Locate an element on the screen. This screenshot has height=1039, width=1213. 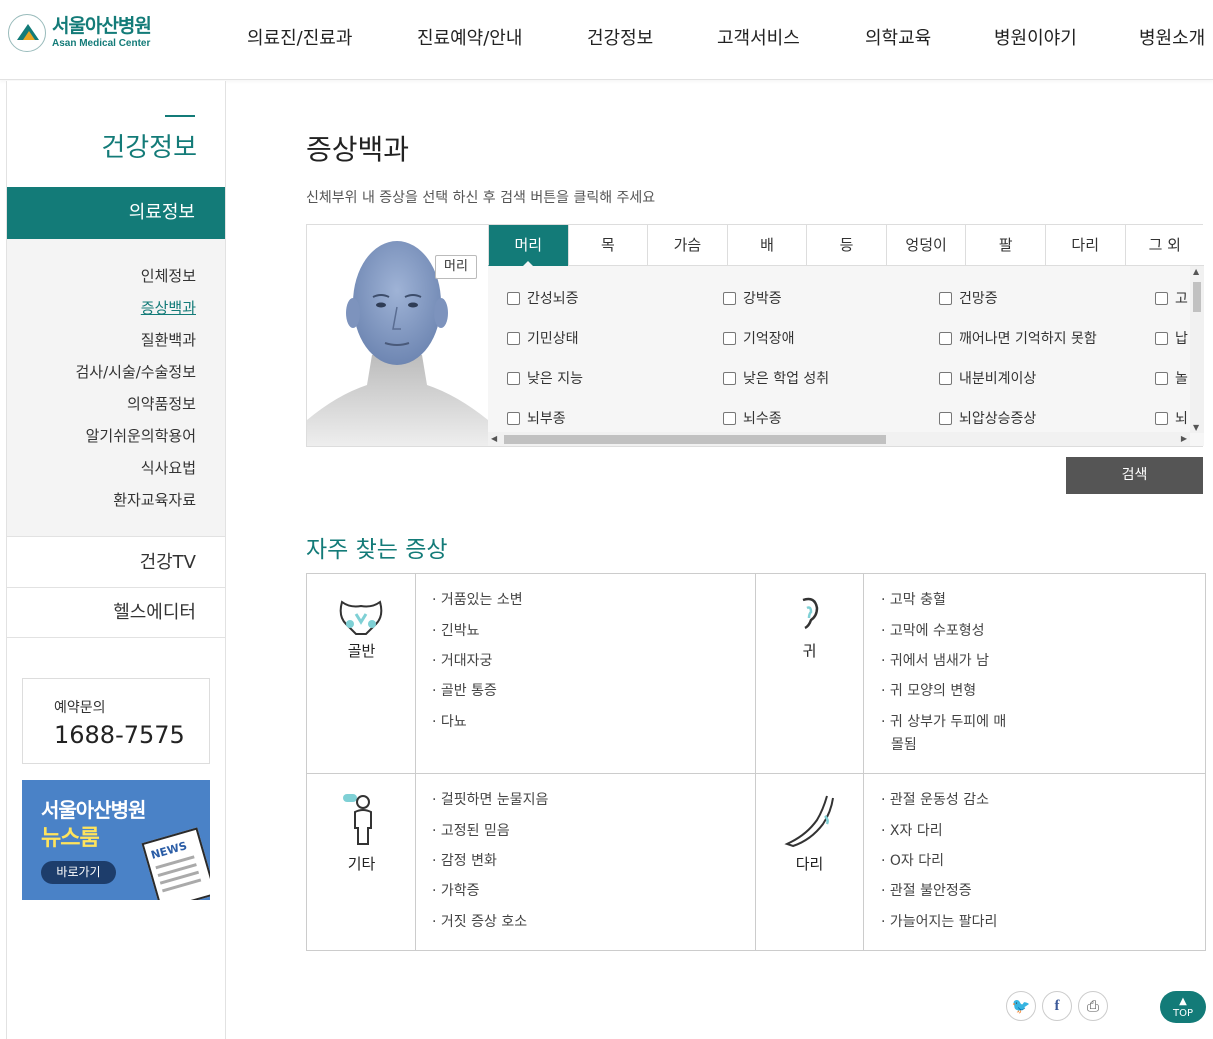
symptom-checkbox: 낮은 학업 성취 is located at coordinates (776, 378).